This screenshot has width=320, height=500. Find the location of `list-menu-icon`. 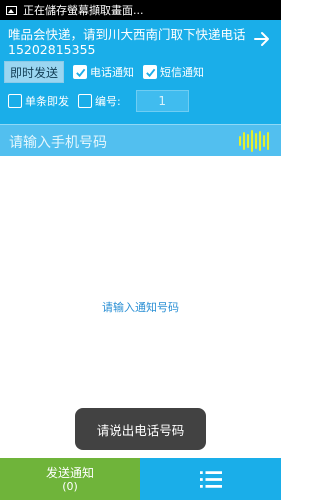

list-menu-icon is located at coordinates (210, 479).